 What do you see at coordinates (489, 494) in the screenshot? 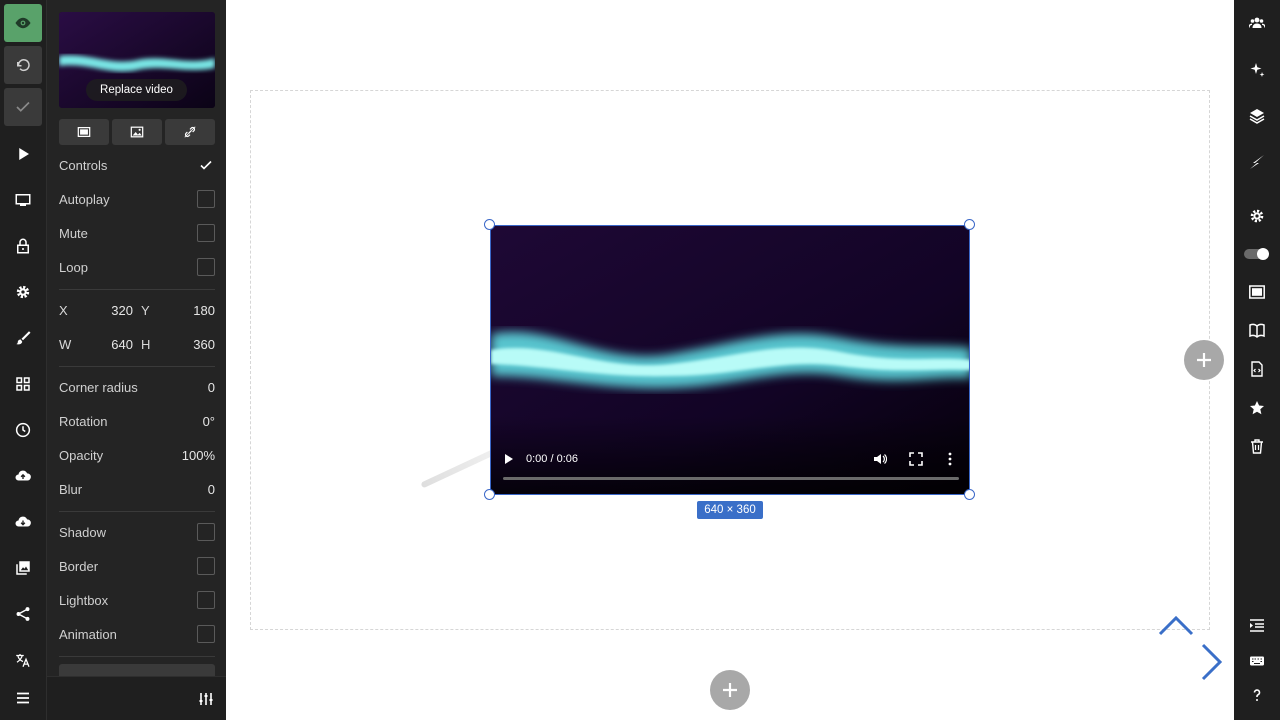
I see `resize-handle-bottom-left` at bounding box center [489, 494].